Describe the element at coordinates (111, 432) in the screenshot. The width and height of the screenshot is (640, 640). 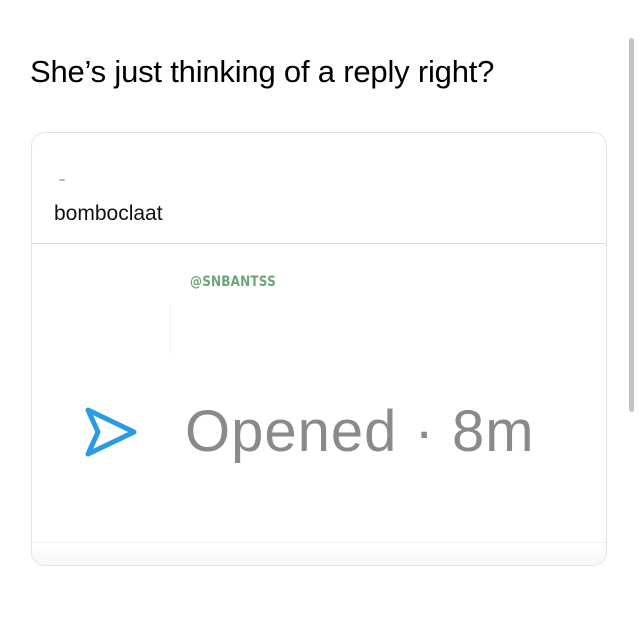
I see `snapchat-opened-arrow-icon` at that location.